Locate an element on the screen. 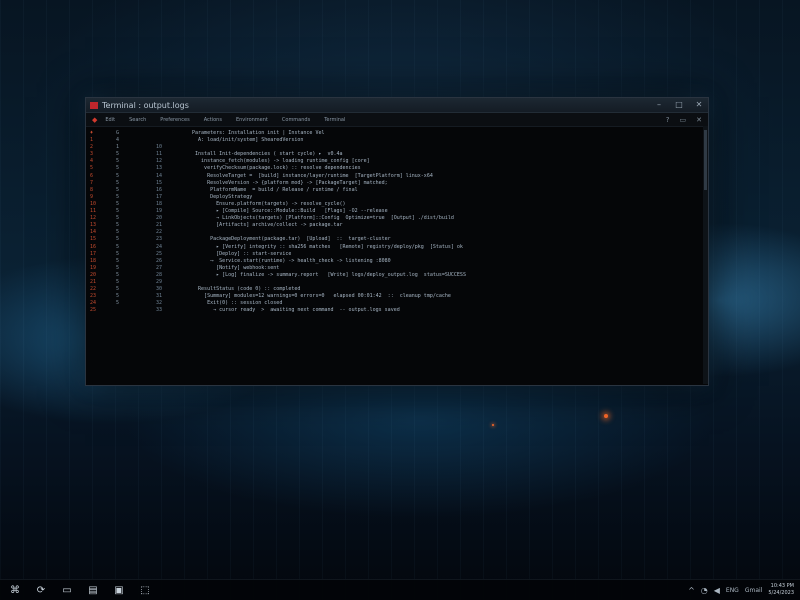  menu-search: Search is located at coordinates (137, 120).